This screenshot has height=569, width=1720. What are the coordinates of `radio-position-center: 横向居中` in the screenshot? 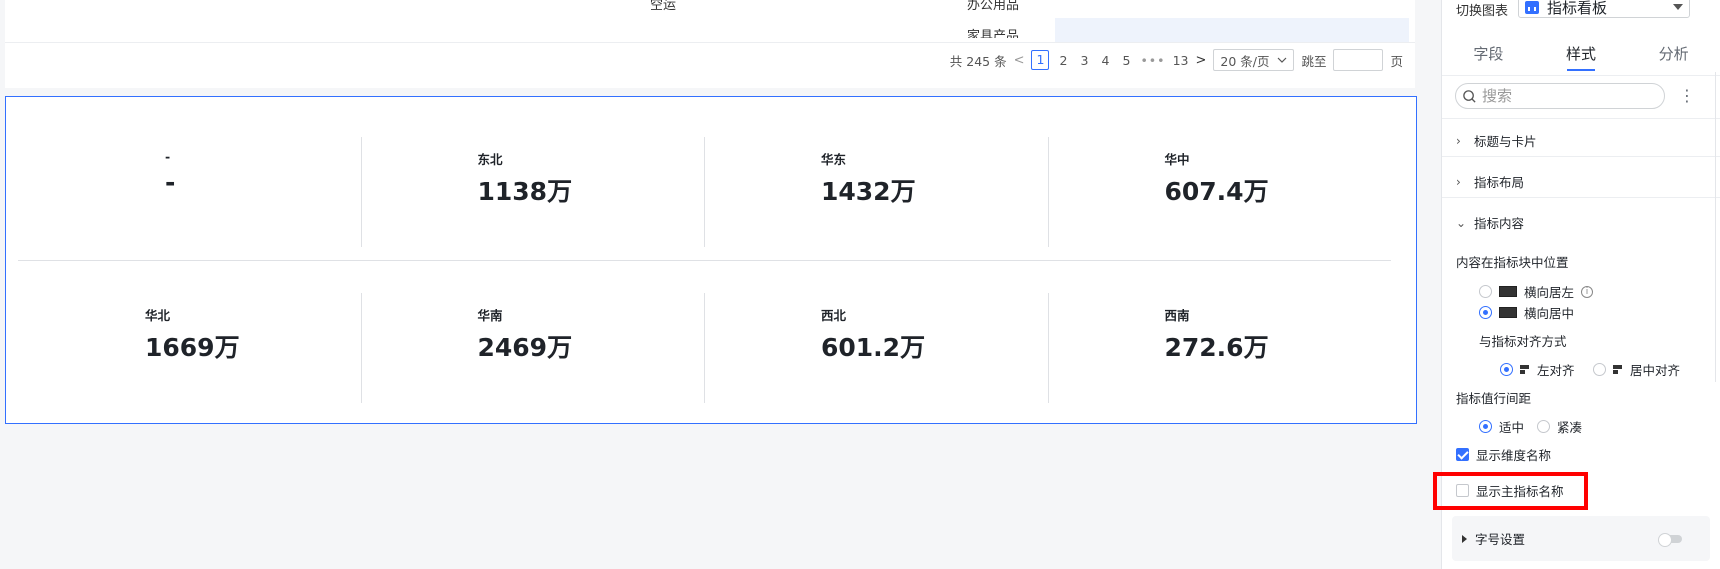 It's located at (1526, 312).